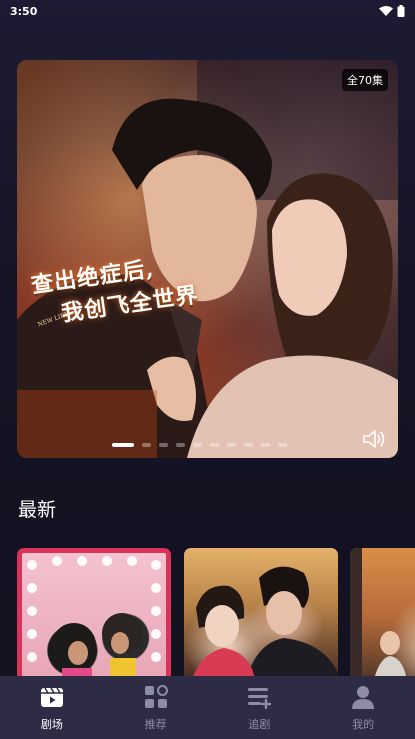 The image size is (415, 739). What do you see at coordinates (24, 11) in the screenshot?
I see `status-time: 3:50` at bounding box center [24, 11].